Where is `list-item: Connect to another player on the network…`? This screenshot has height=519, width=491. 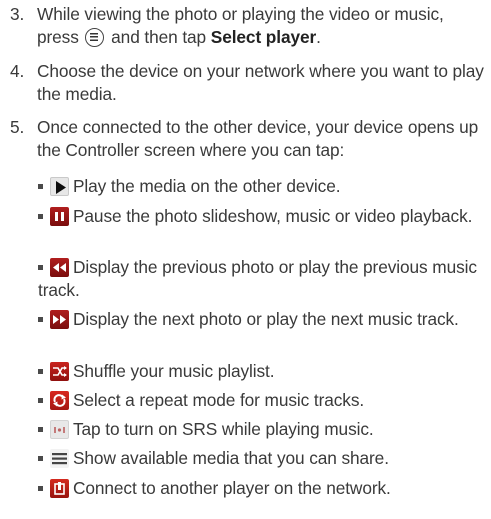 list-item: Connect to another player on the network… is located at coordinates (263, 488).